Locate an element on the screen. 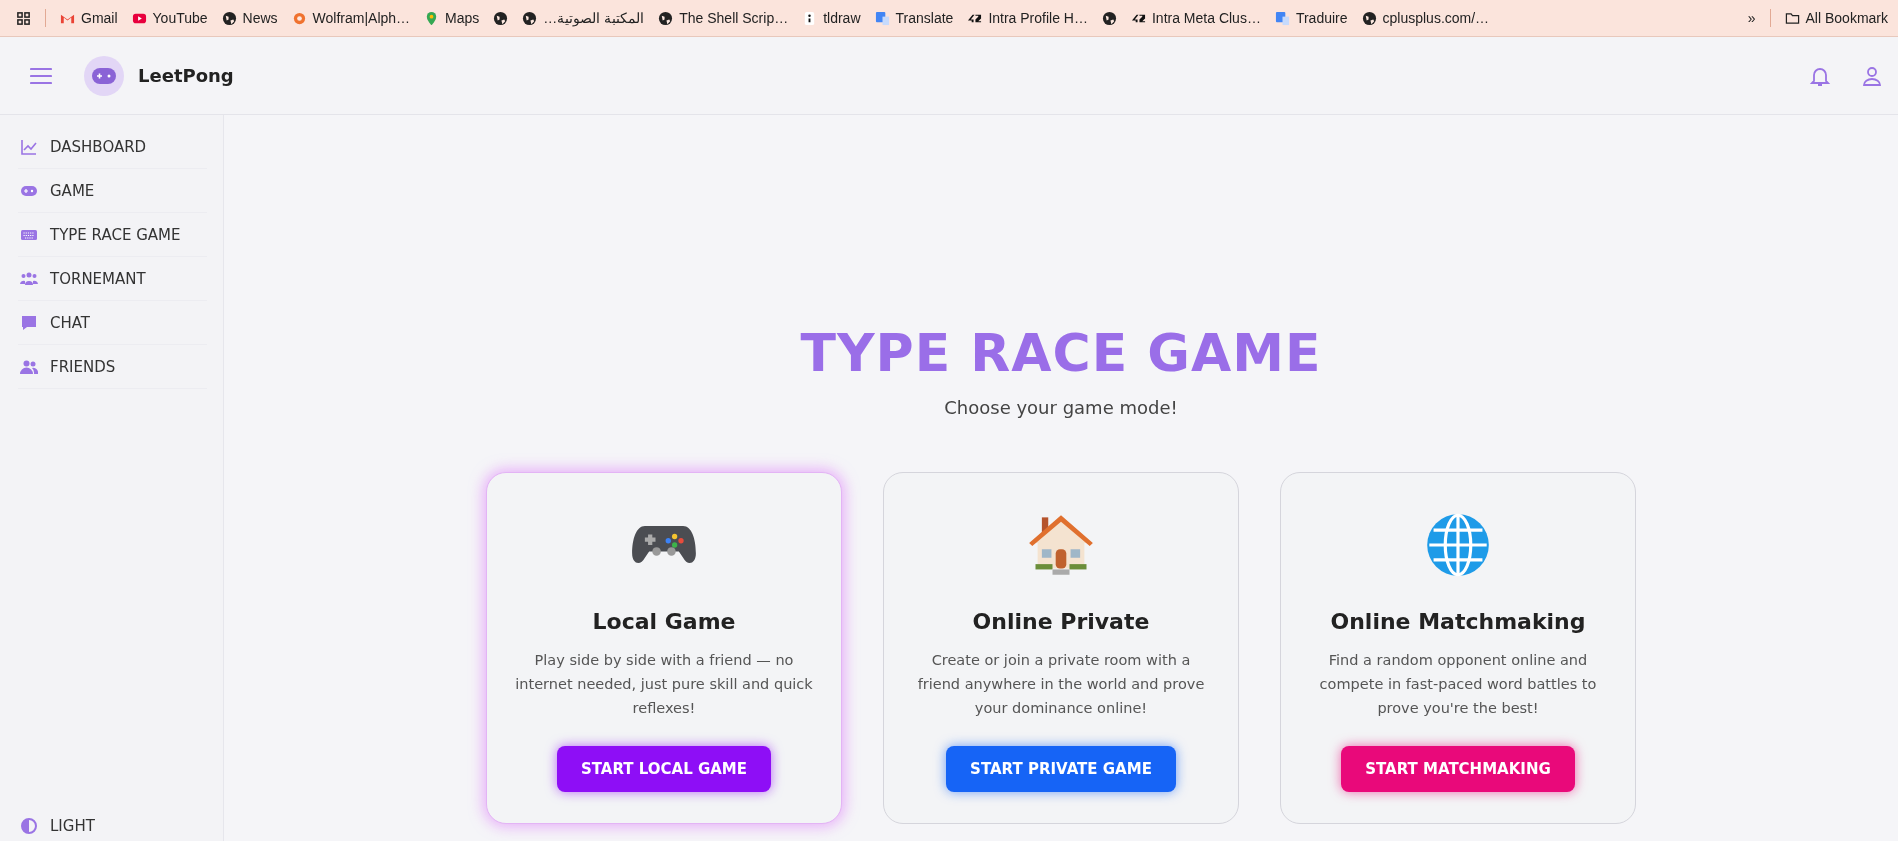  page-title: TYPE RACE GAME is located at coordinates (1061, 353).